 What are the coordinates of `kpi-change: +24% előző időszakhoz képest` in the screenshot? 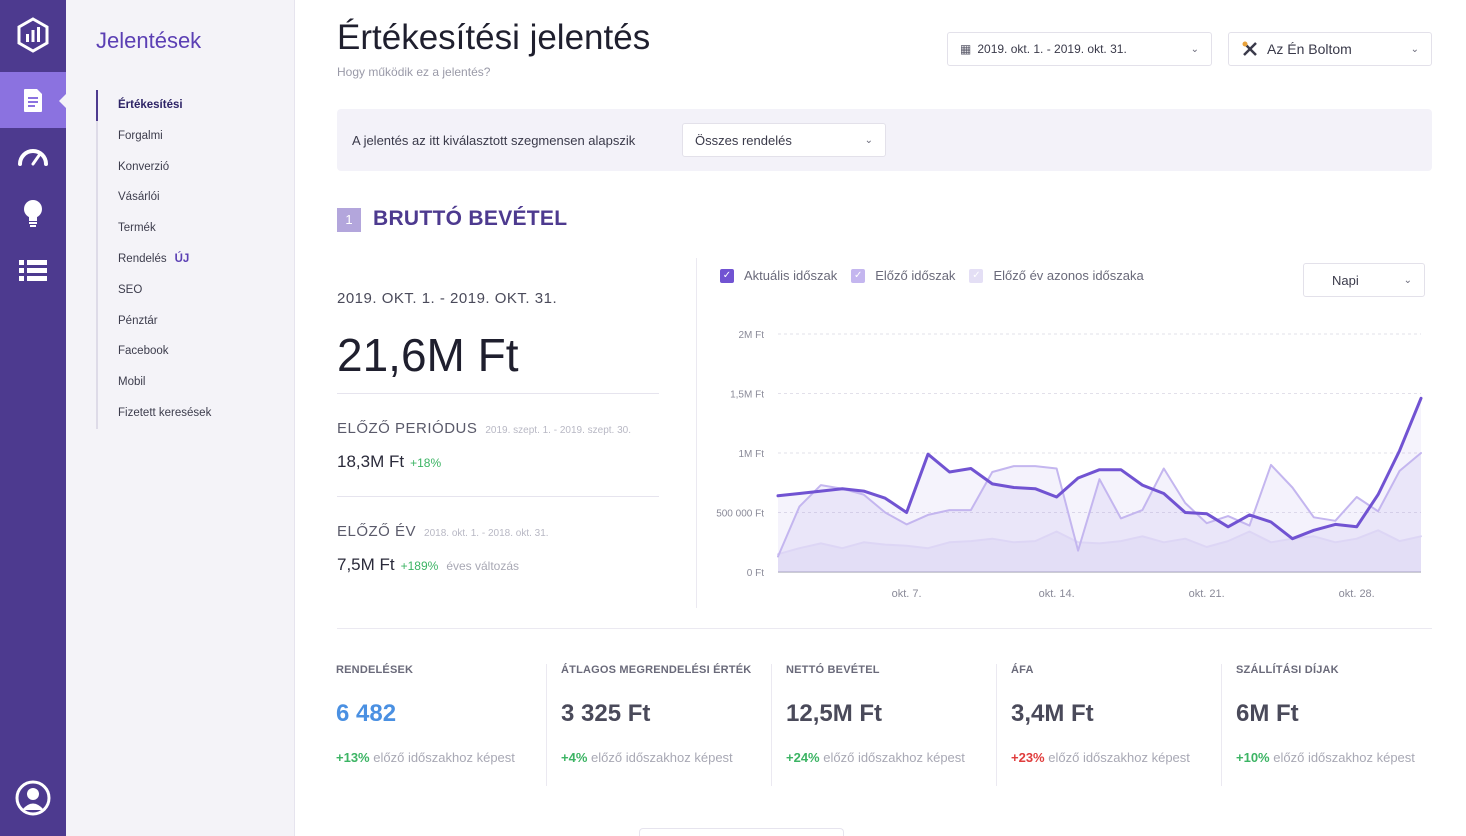 It's located at (898, 757).